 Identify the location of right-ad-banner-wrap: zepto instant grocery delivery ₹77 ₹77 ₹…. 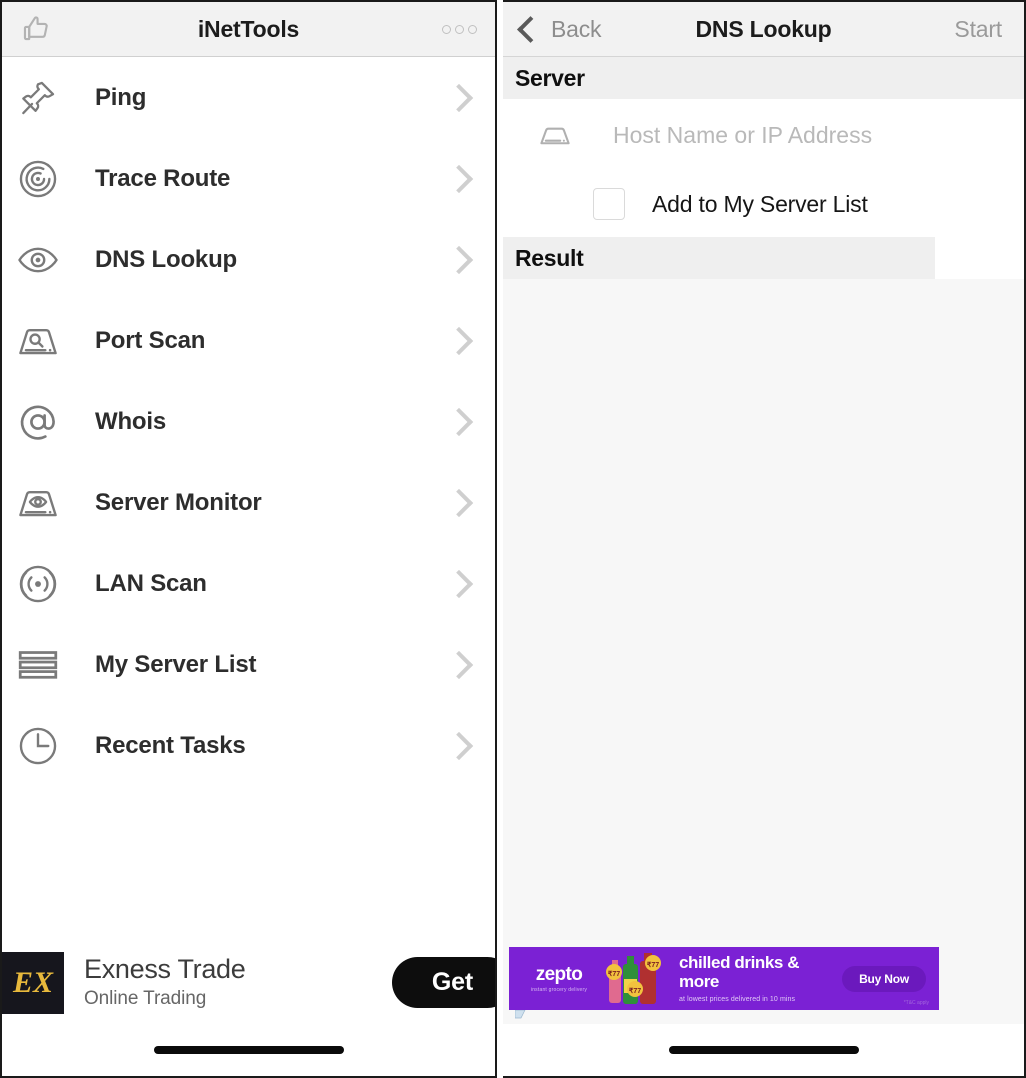
(763, 985).